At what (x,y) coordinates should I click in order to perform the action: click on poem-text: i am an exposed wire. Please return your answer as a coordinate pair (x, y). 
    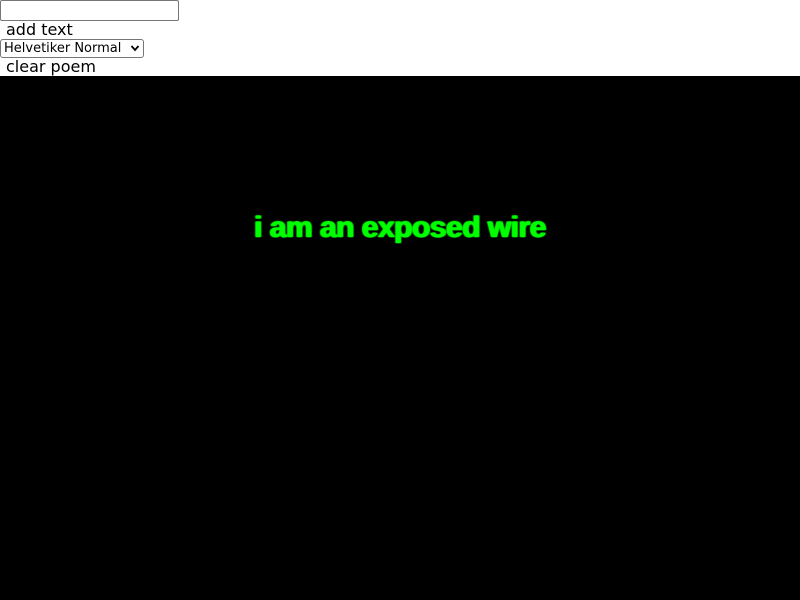
    Looking at the image, I should click on (400, 227).